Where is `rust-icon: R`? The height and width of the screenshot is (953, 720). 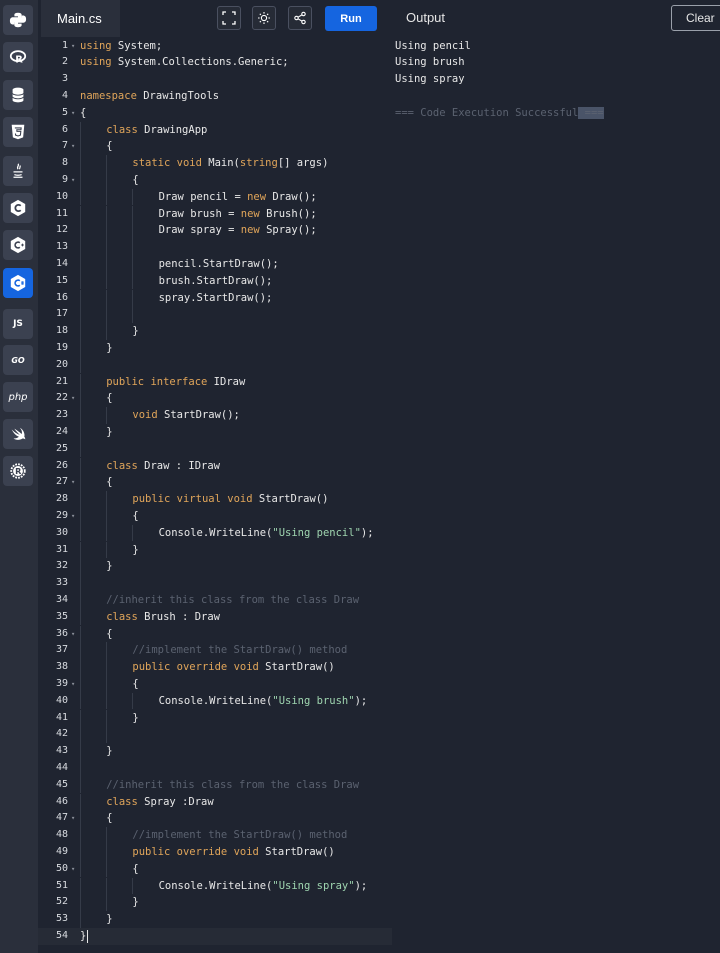 rust-icon: R is located at coordinates (18, 471).